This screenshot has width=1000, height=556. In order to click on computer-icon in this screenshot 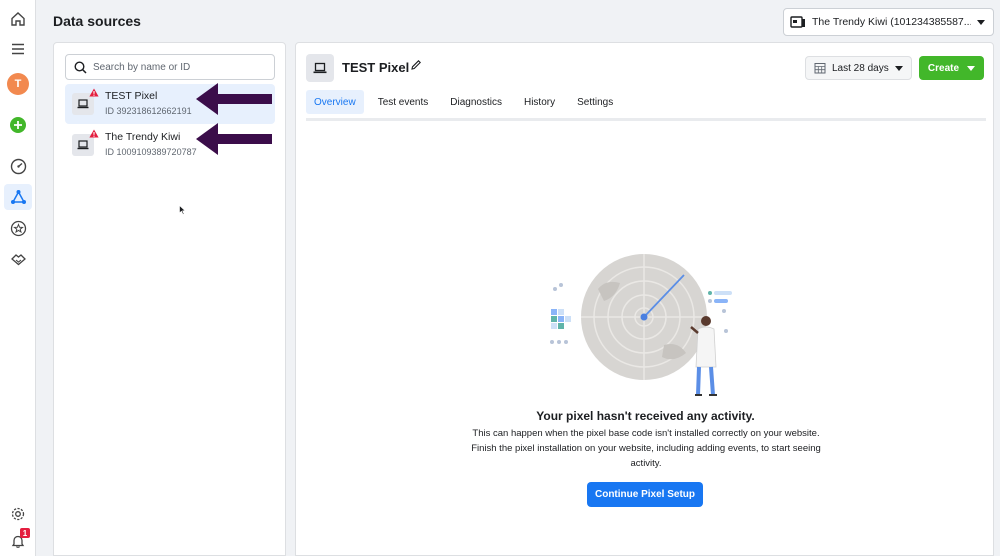, I will do `click(320, 68)`.